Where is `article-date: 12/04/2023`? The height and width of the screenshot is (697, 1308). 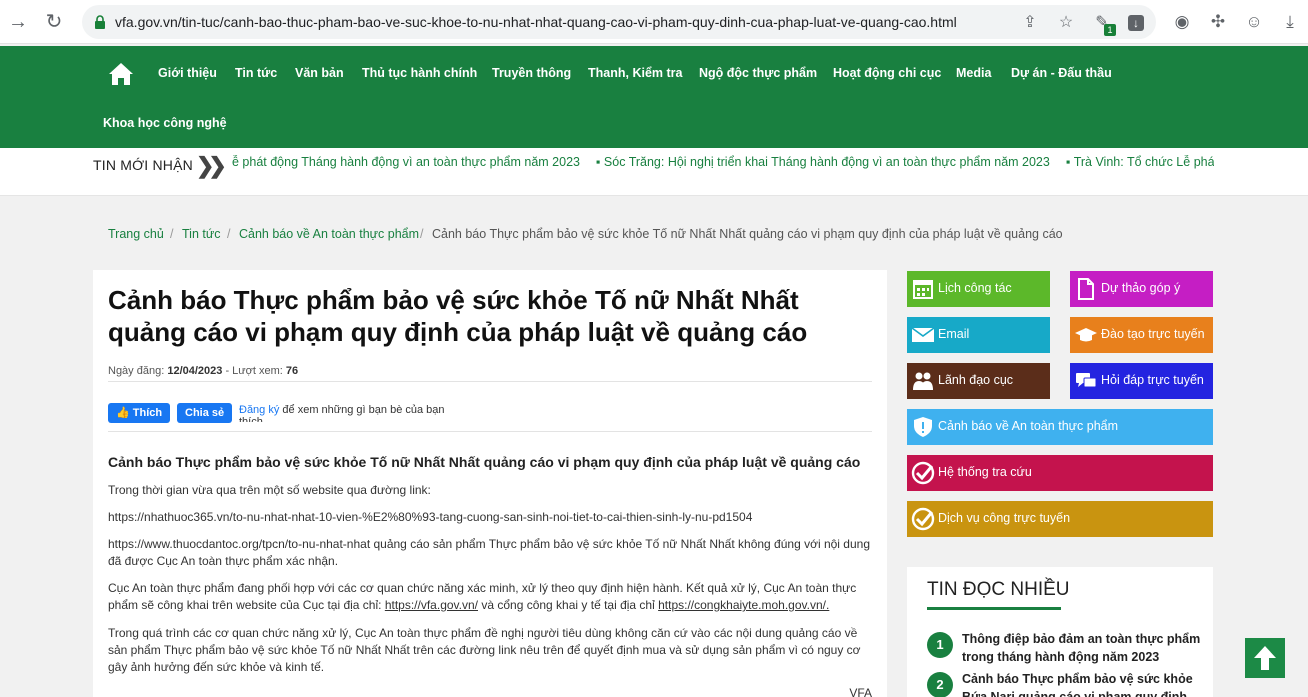 article-date: 12/04/2023 is located at coordinates (195, 371).